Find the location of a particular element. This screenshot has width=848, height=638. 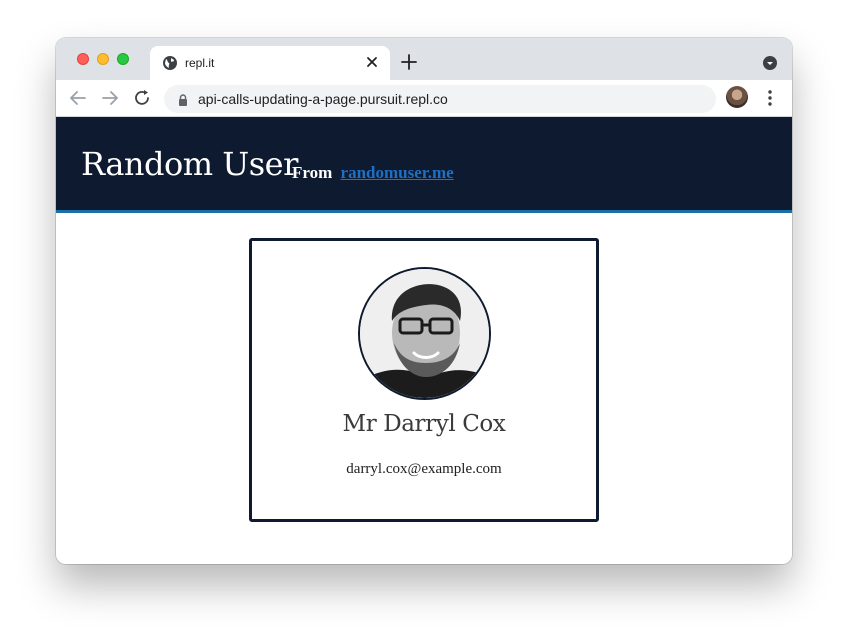

profile-avatar is located at coordinates (737, 97).